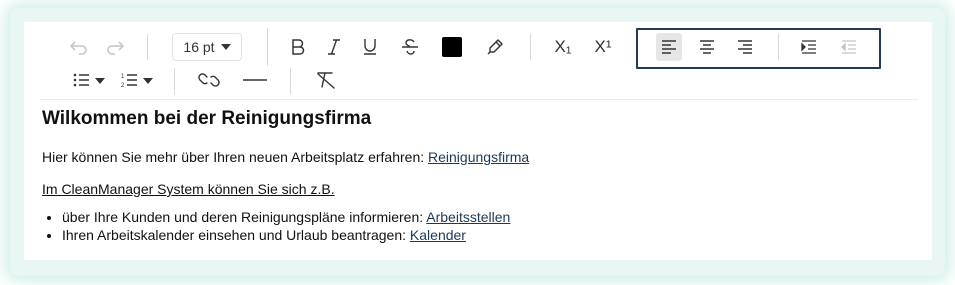  I want to click on svg-text: 2, so click(123, 85).